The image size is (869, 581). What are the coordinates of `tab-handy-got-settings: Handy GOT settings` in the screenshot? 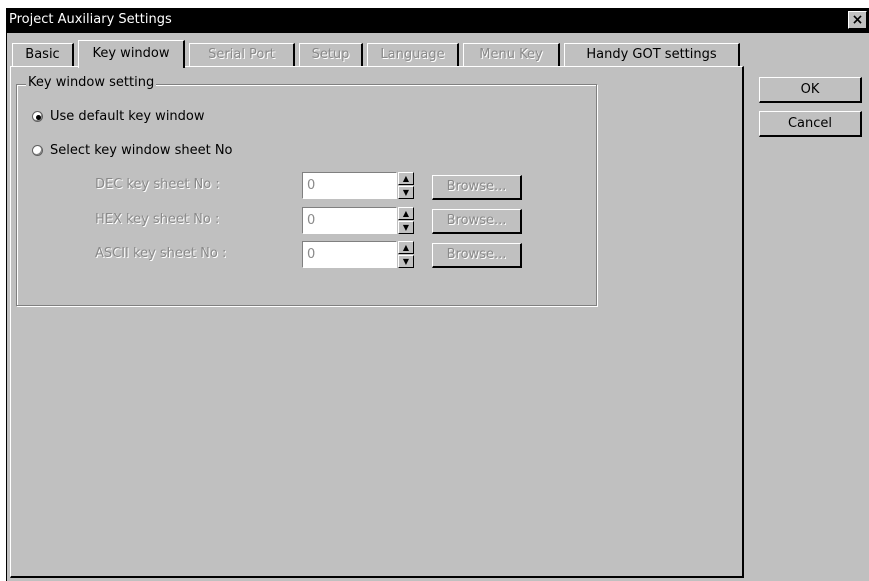 It's located at (652, 54).